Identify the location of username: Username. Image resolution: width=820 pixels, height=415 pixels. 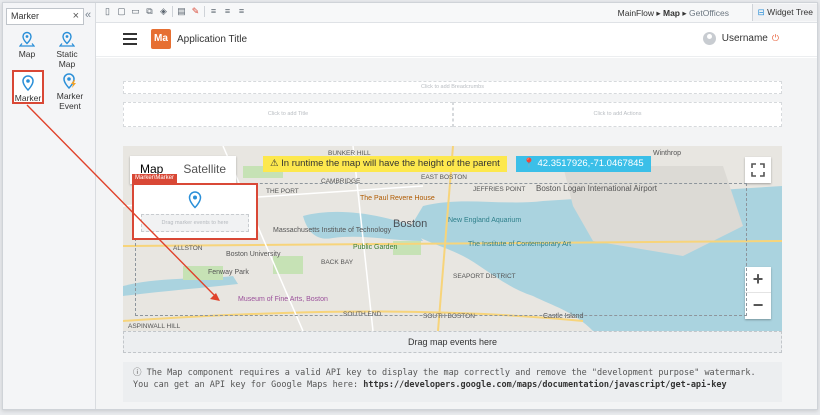
(744, 38).